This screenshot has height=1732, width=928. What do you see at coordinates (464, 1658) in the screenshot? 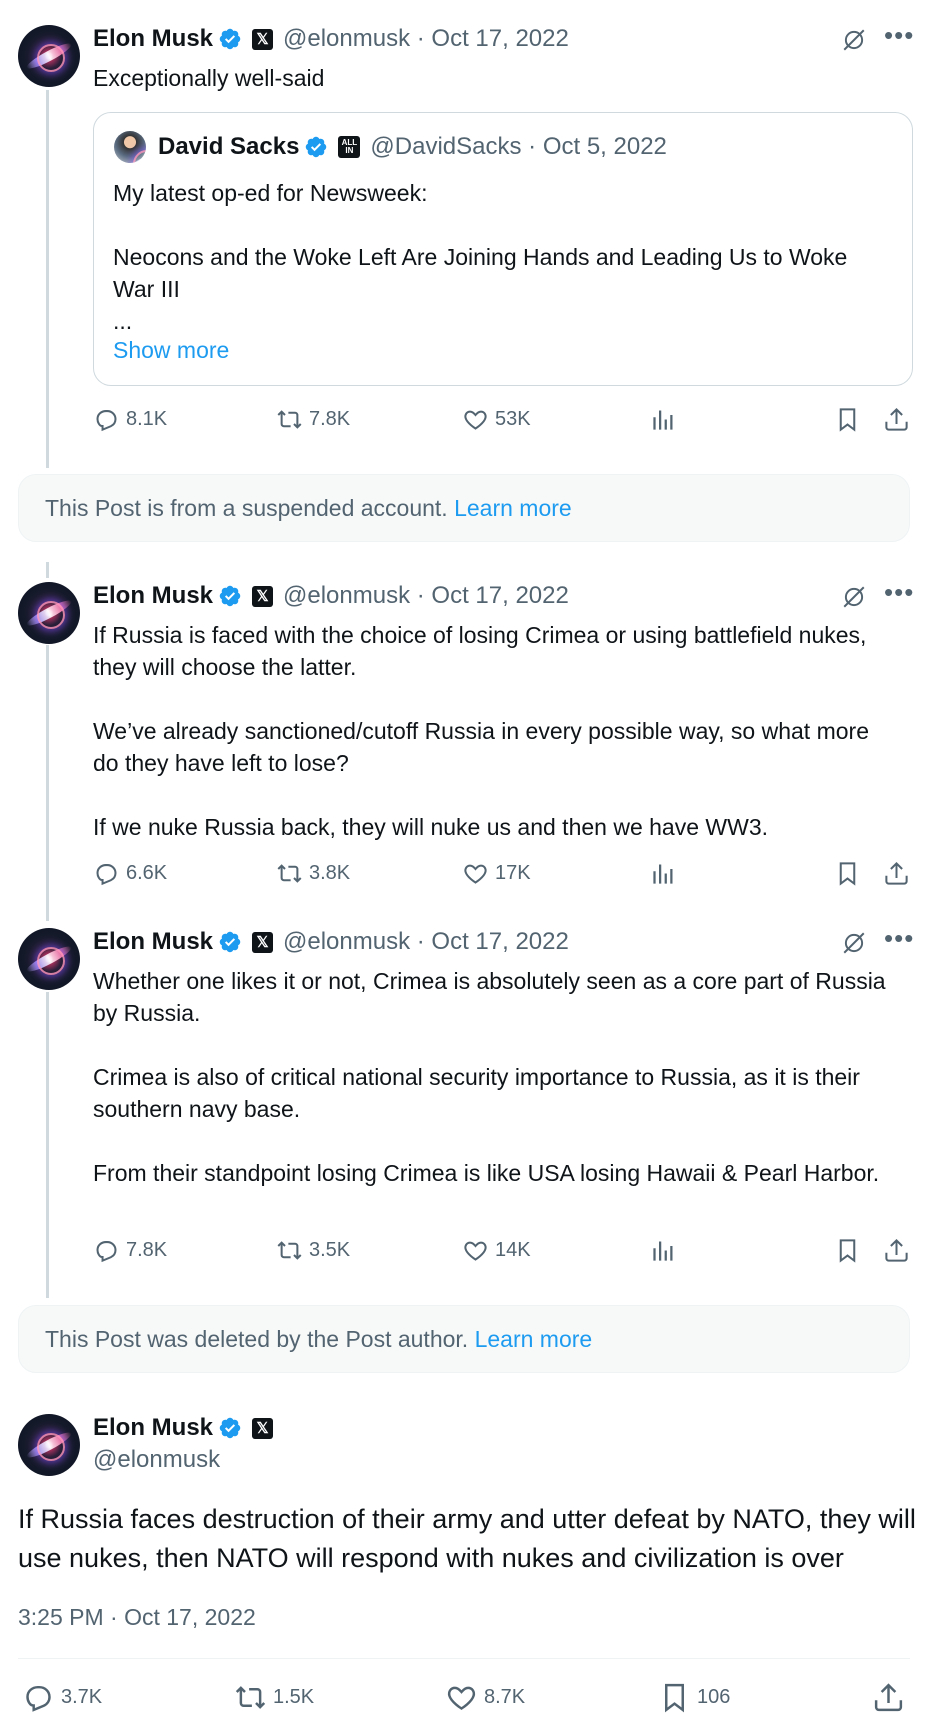
I see `divider` at bounding box center [464, 1658].